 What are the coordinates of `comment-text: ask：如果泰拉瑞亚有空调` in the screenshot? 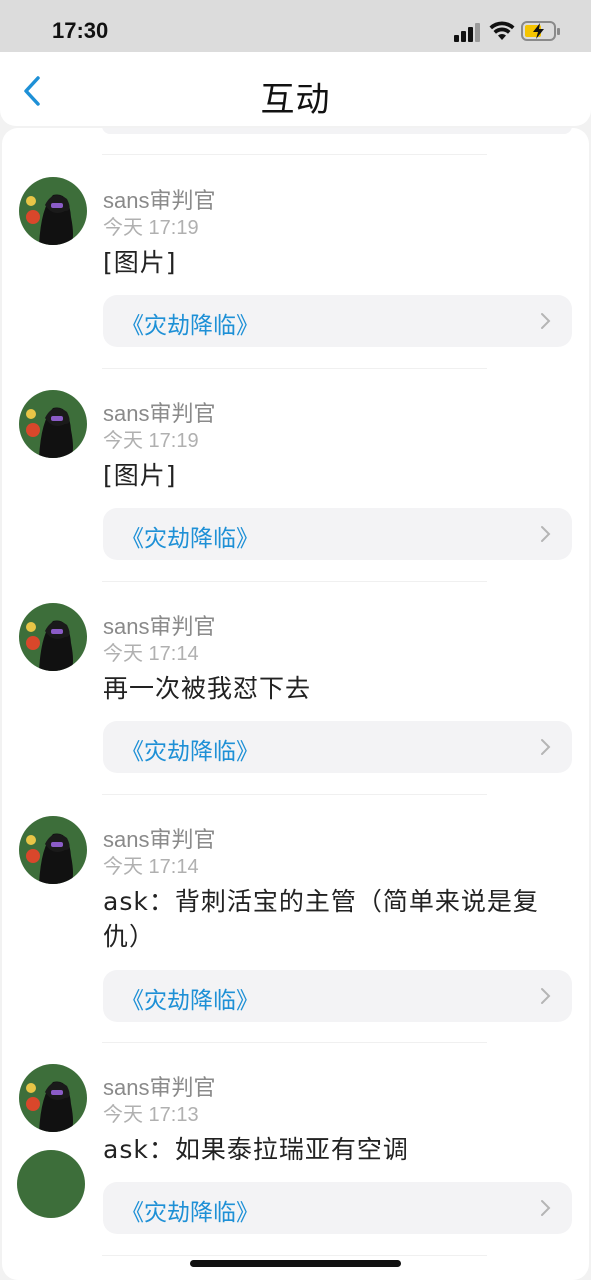 It's located at (338, 1149).